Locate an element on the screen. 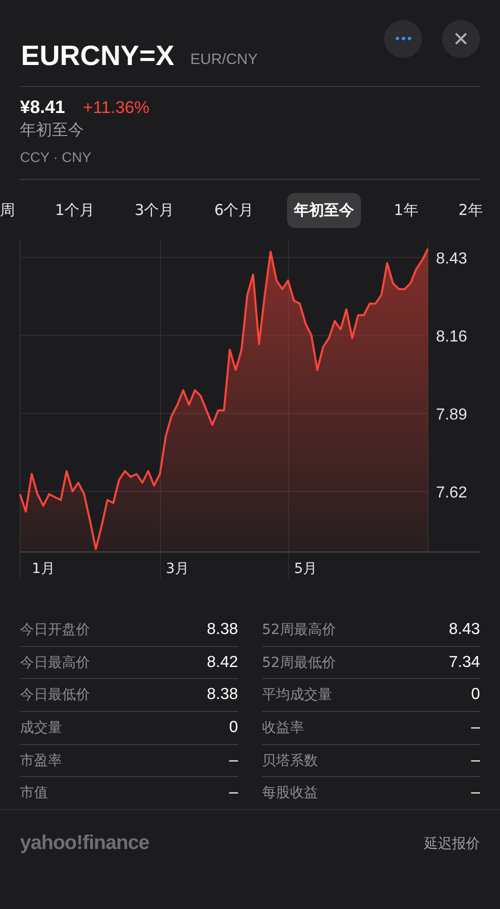  y-axis-label: 7.89 is located at coordinates (452, 415).